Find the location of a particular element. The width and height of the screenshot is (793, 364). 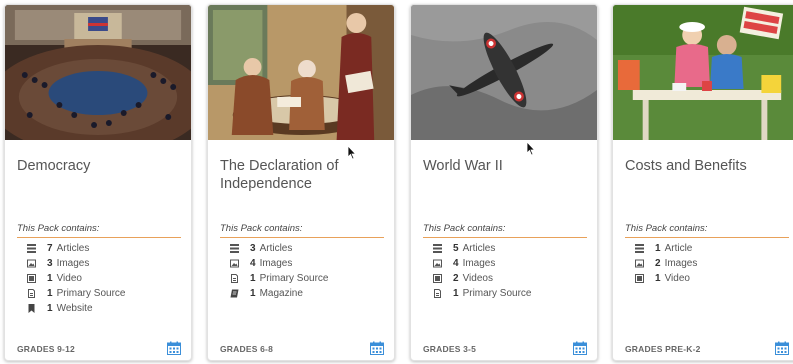

item-label: Article is located at coordinates (678, 248).